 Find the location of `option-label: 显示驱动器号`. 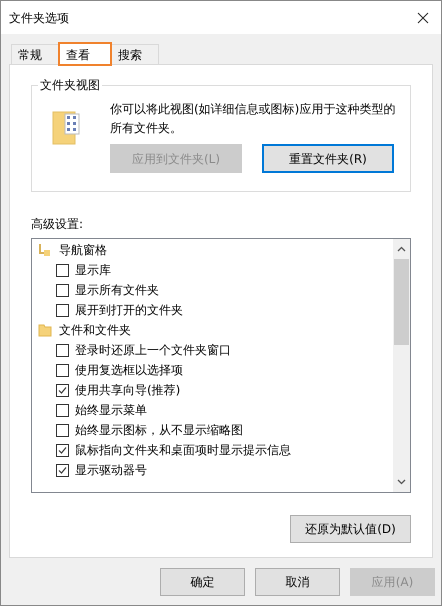

option-label: 显示驱动器号 is located at coordinates (111, 470).